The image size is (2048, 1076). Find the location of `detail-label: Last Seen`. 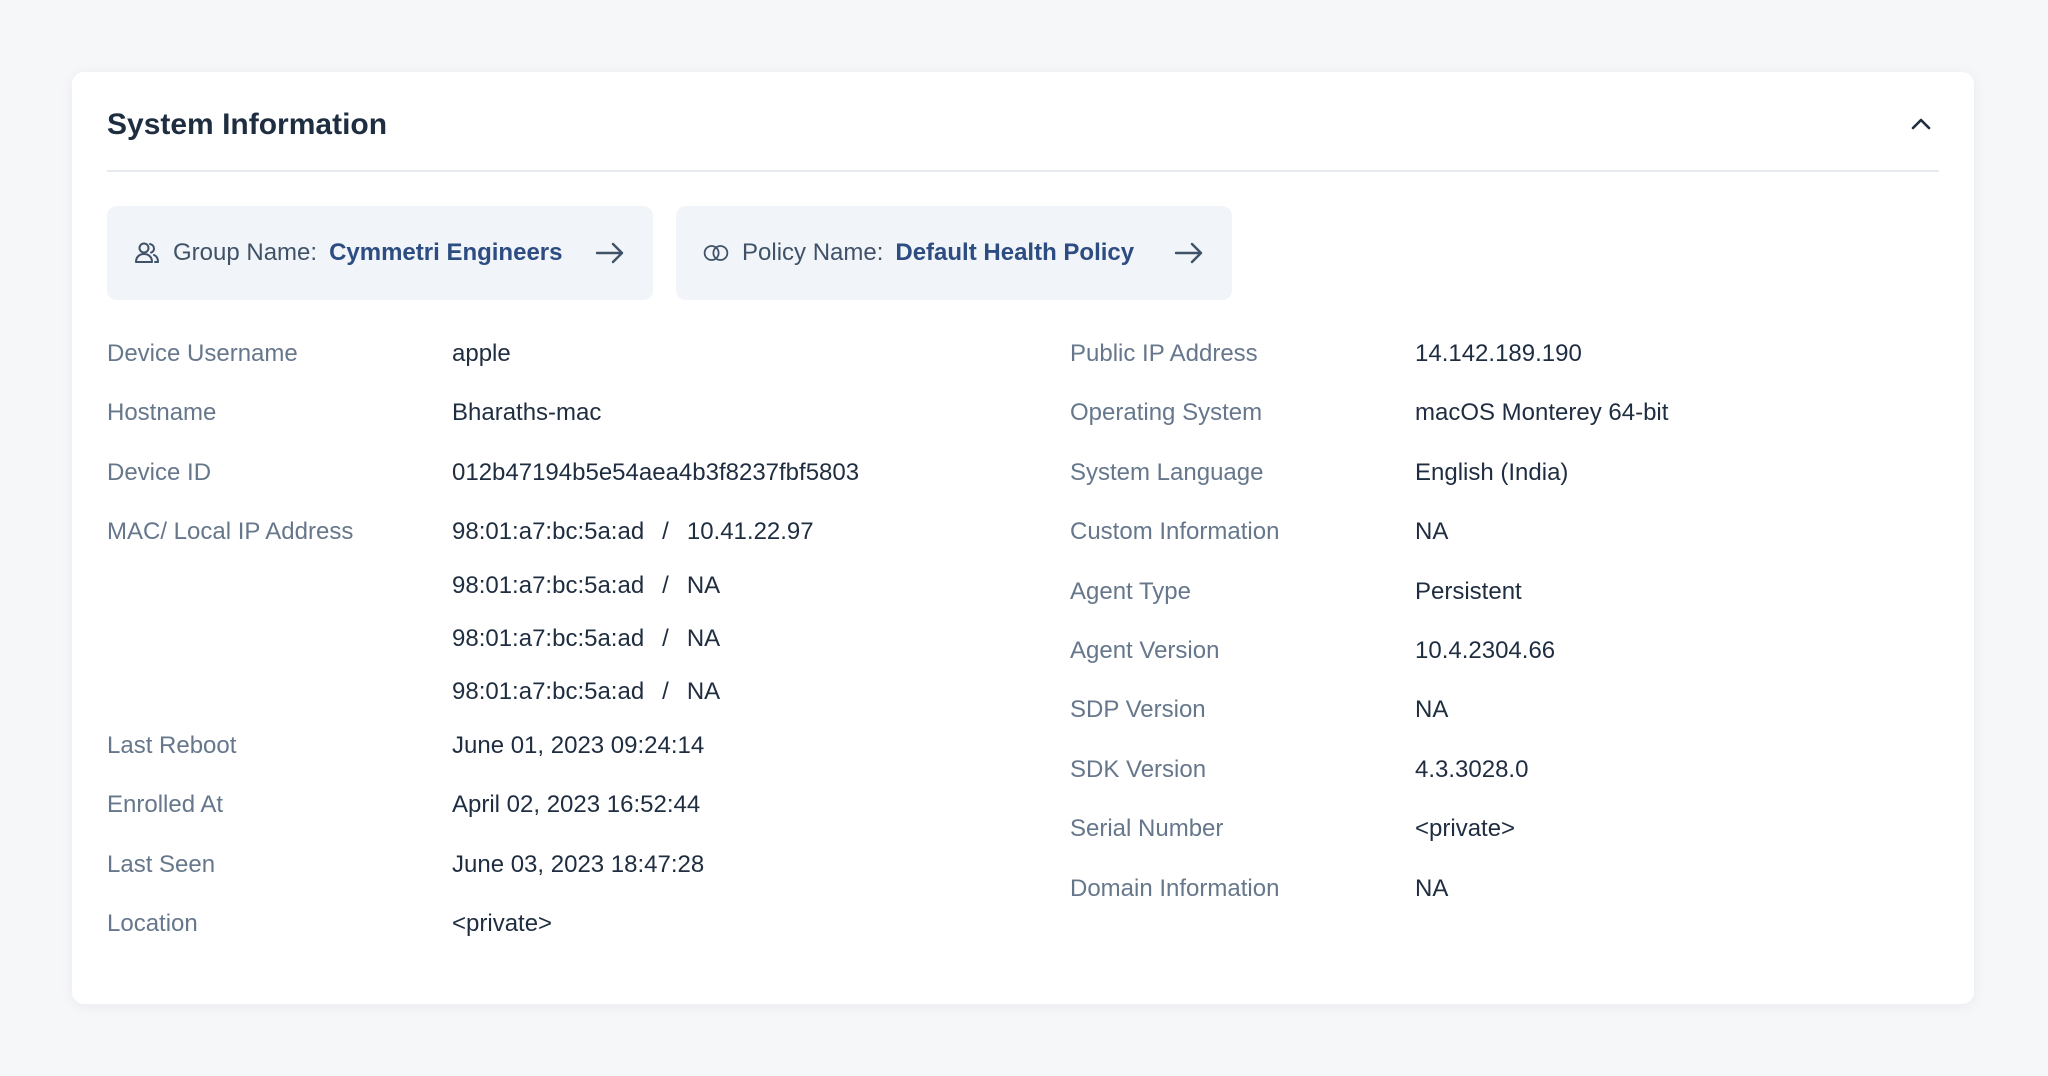

detail-label: Last Seen is located at coordinates (161, 864).